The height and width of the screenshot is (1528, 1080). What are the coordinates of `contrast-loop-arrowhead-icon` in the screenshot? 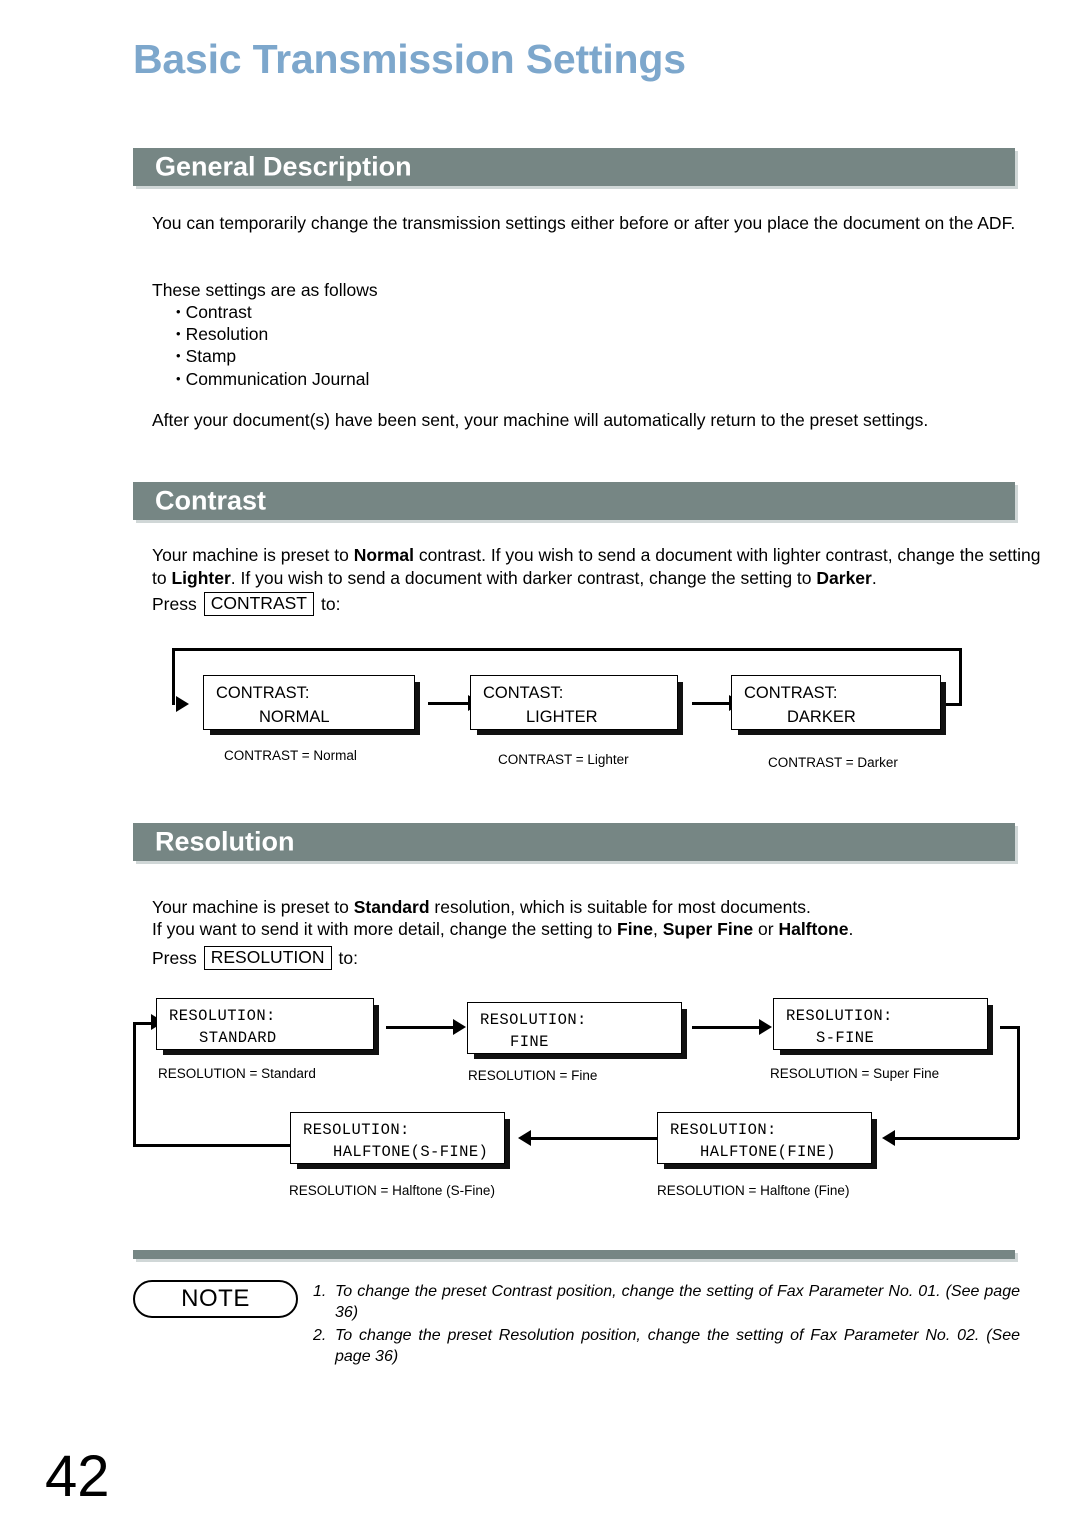 It's located at (182, 704).